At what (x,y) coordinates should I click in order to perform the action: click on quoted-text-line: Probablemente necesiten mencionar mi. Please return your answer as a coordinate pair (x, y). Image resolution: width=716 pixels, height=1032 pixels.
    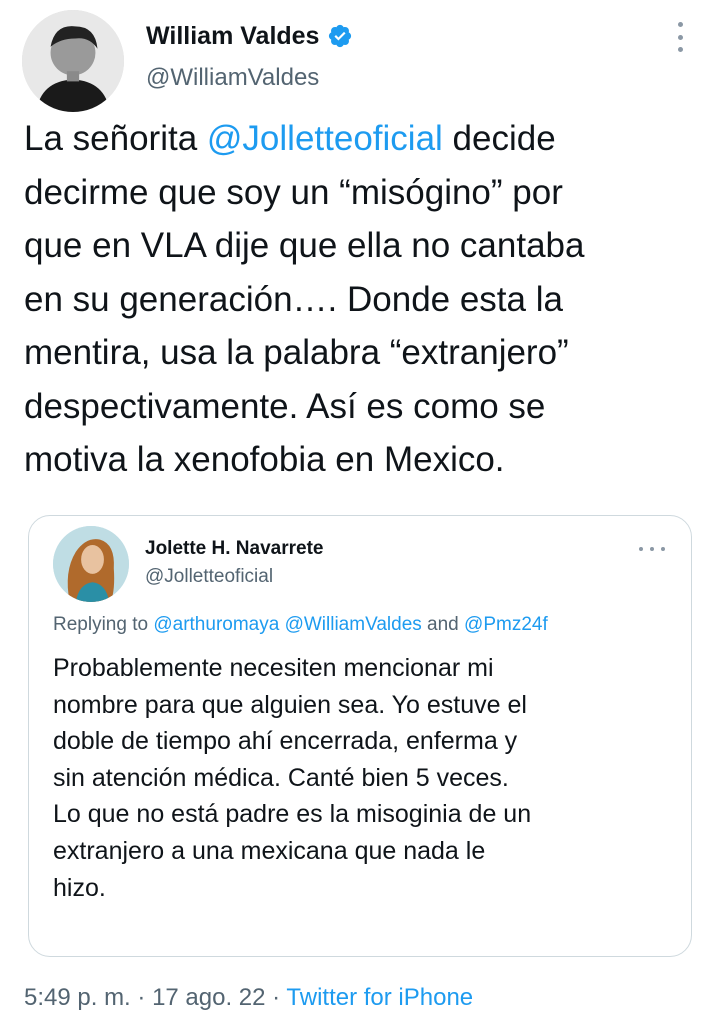
    Looking at the image, I should click on (273, 668).